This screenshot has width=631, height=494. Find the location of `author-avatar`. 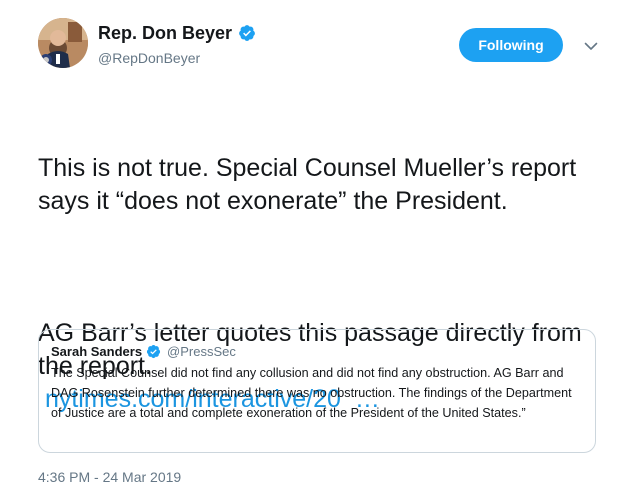

author-avatar is located at coordinates (63, 43).